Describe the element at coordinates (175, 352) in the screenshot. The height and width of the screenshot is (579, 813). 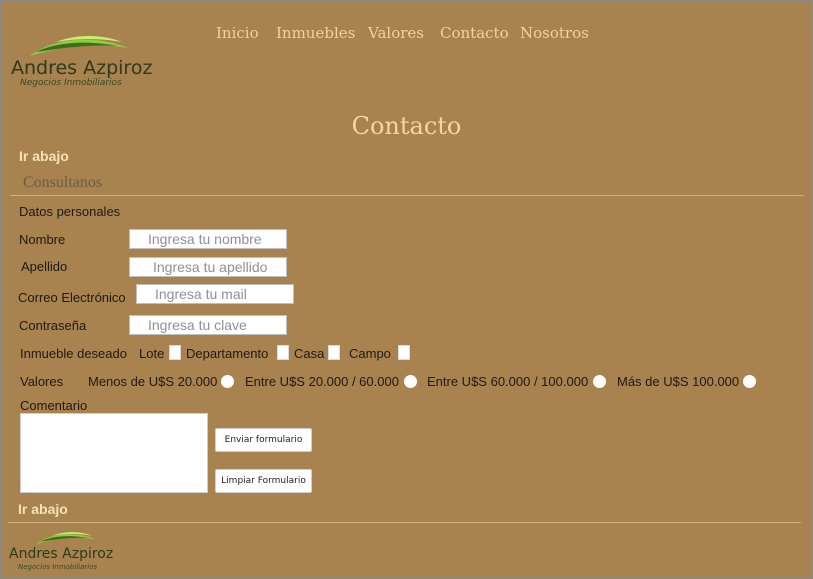
I see `lote-checkbox` at that location.